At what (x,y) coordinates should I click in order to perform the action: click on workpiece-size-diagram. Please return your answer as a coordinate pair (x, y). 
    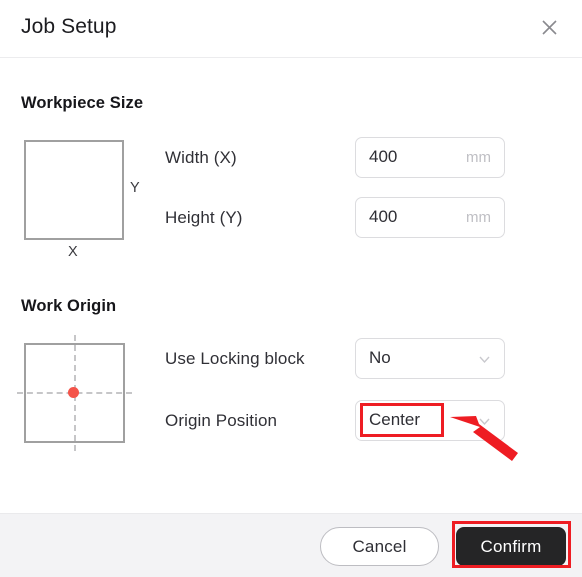
    Looking at the image, I should click on (74, 190).